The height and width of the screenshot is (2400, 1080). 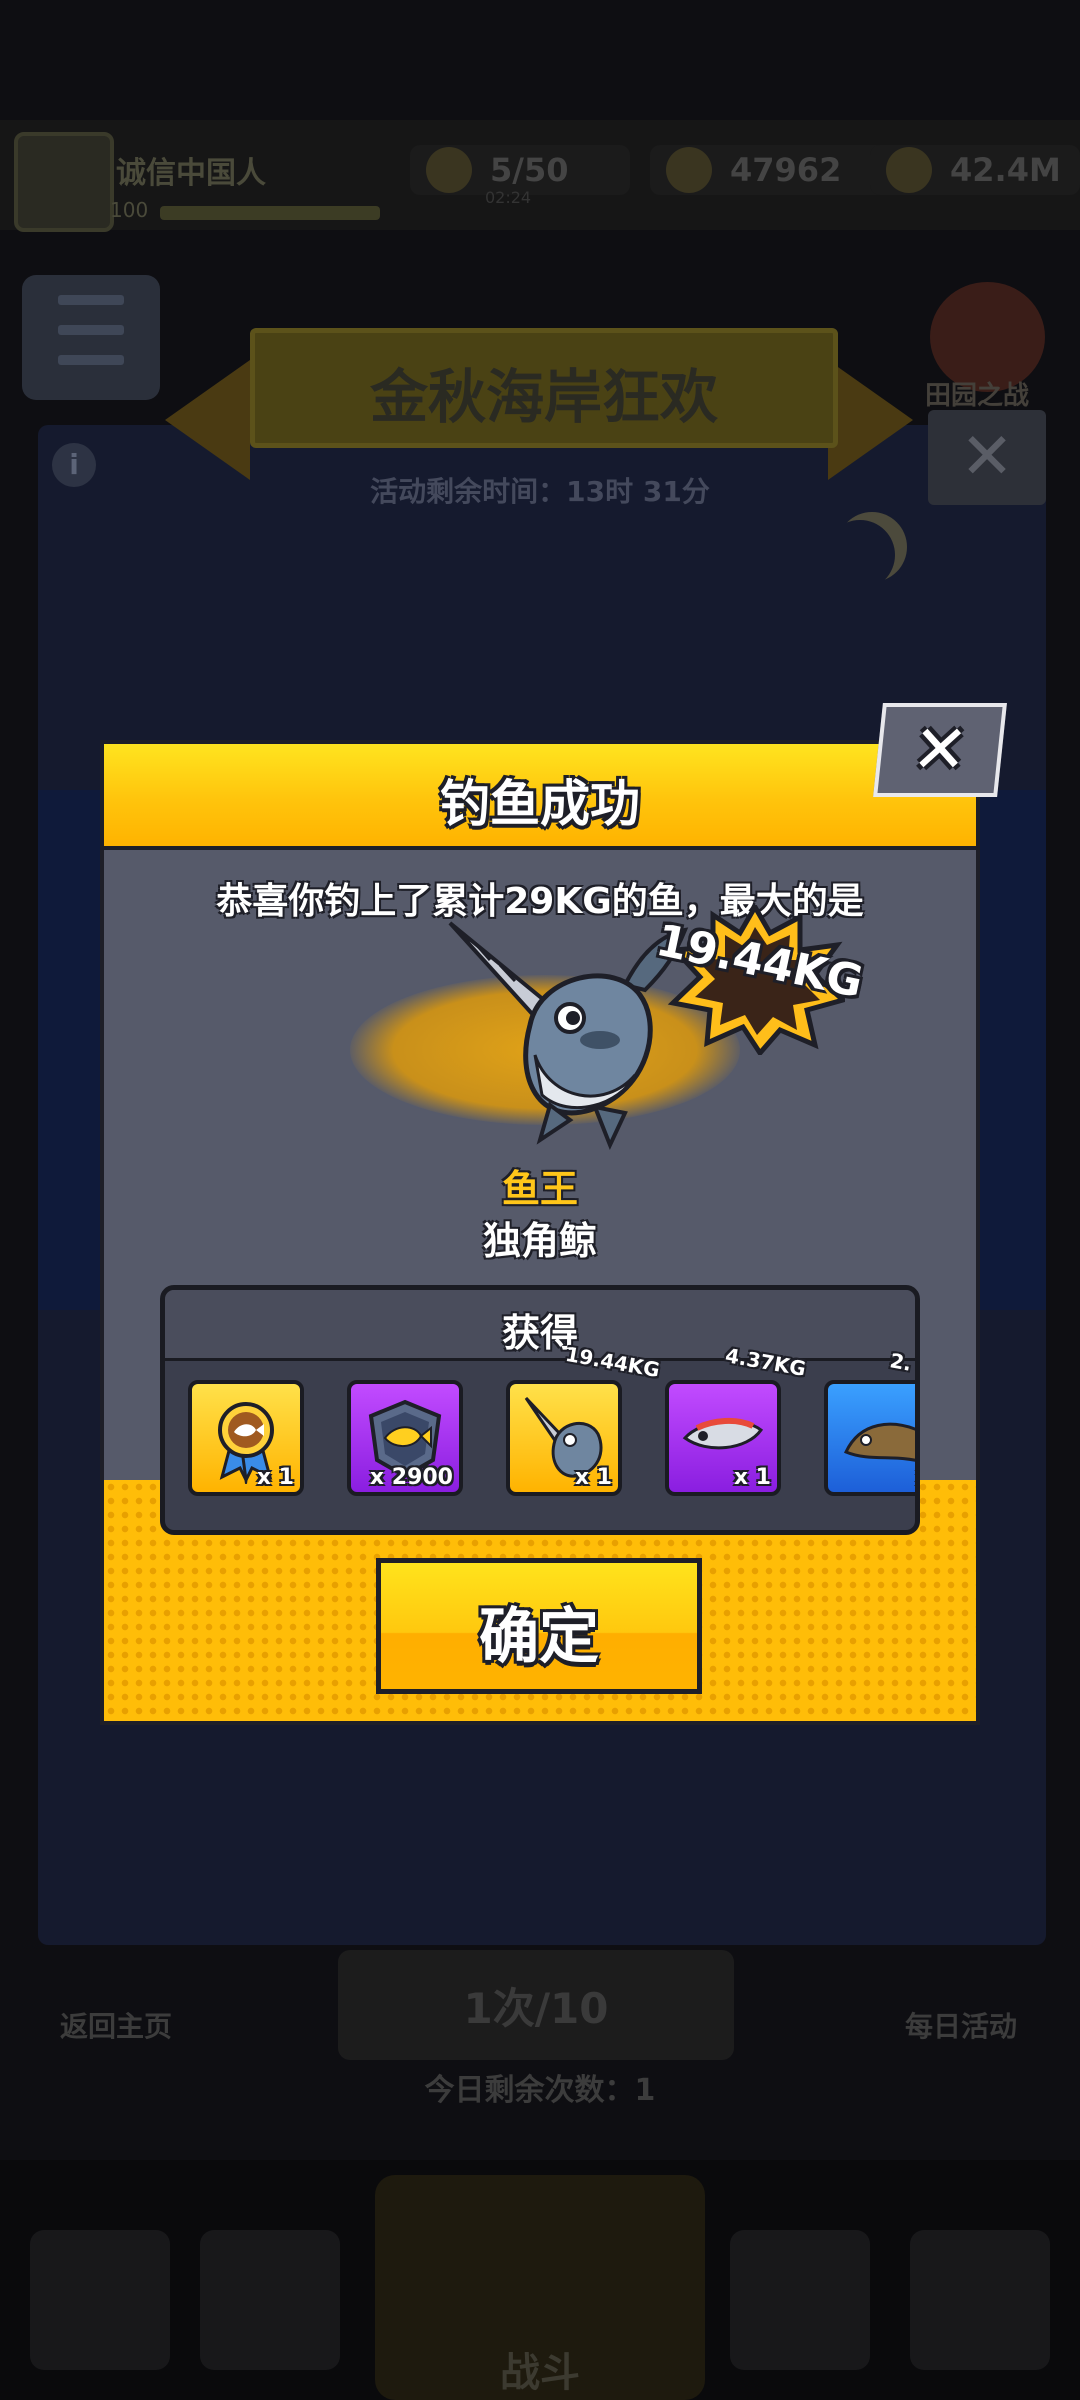 I want to click on nav-tab-team, so click(x=270, y=2300).